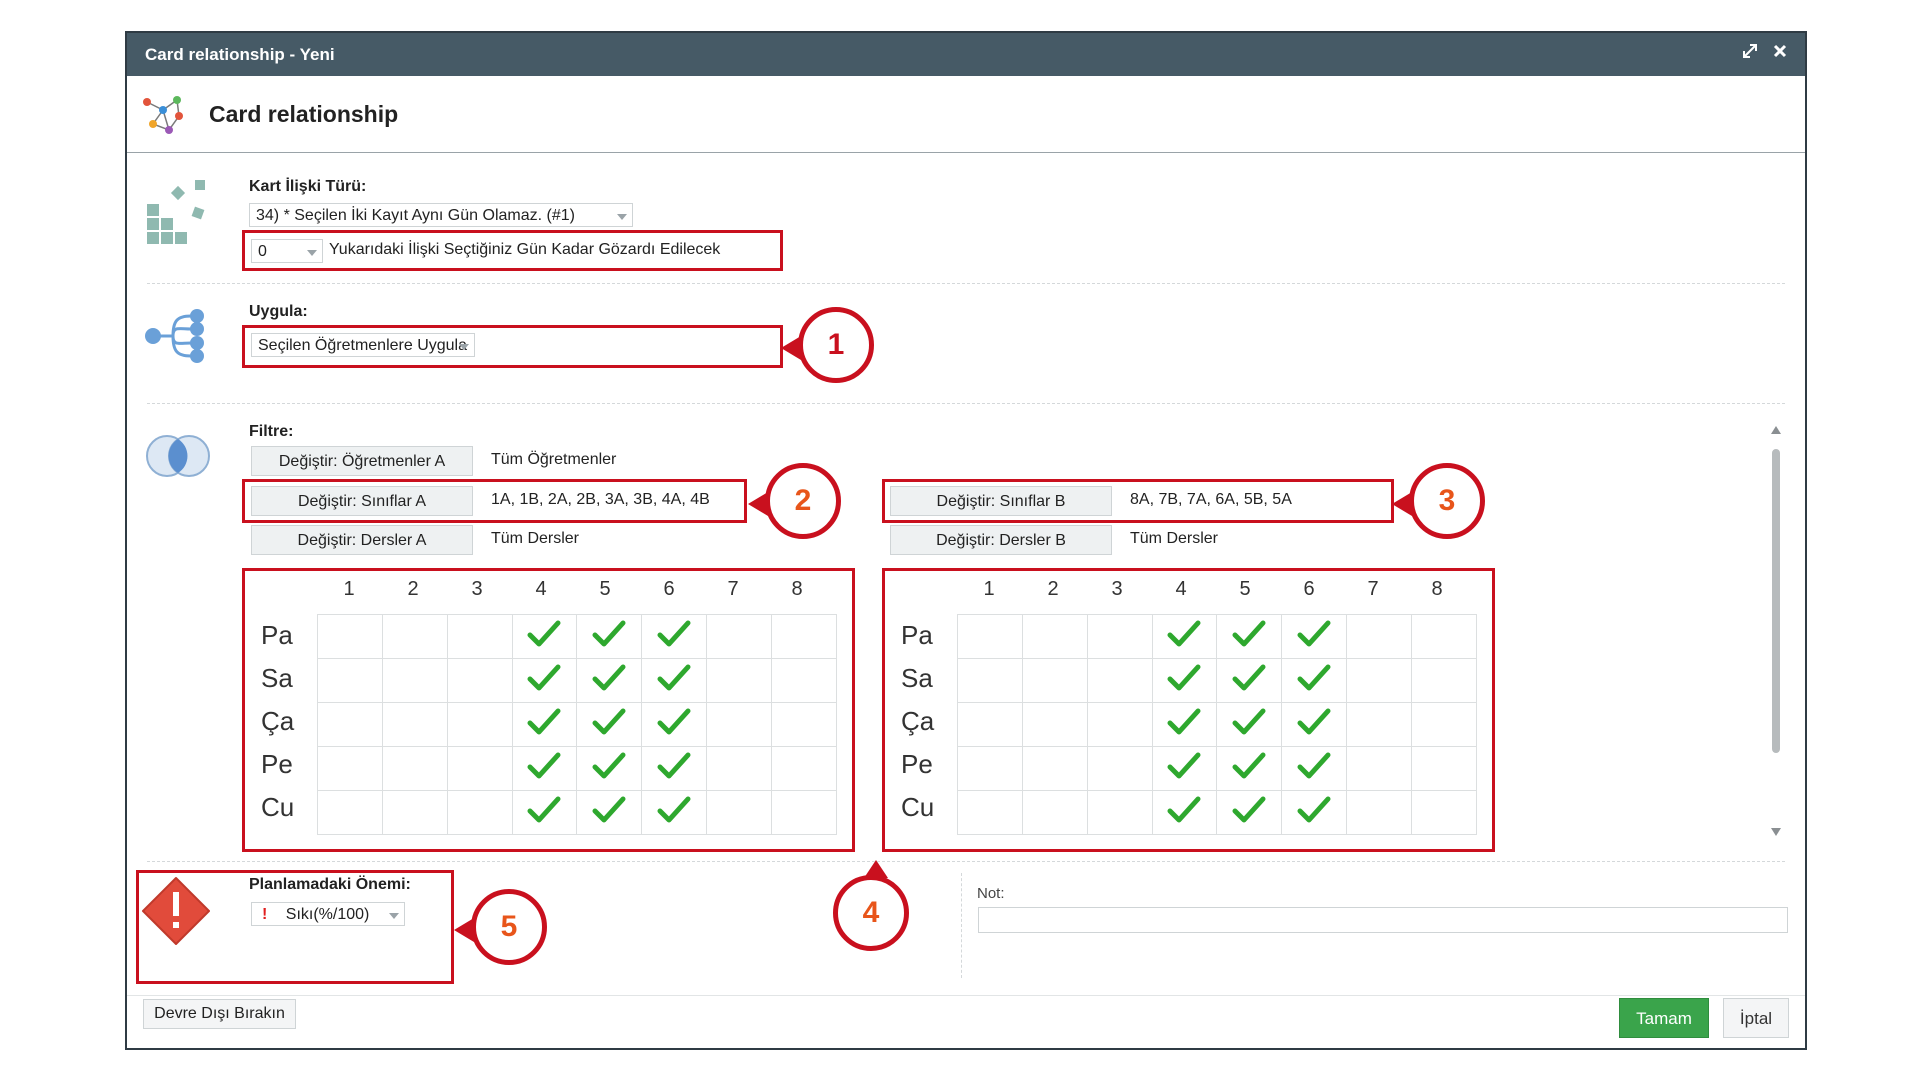  Describe the element at coordinates (363, 345) in the screenshot. I see `apply-to-select: Seçilen Öğretmenlere Uygula` at that location.